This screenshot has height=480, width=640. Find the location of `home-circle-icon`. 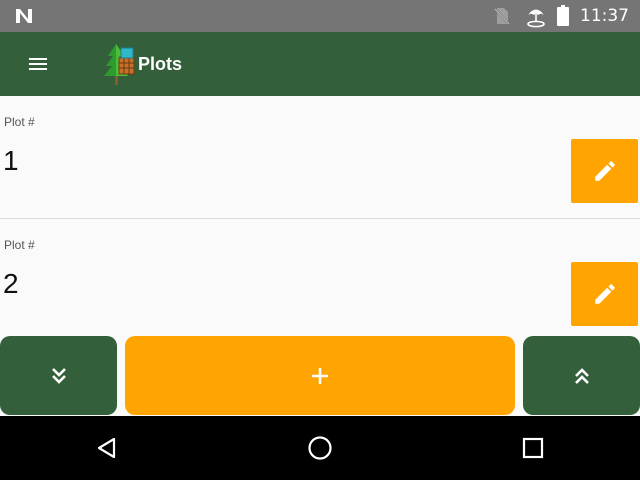

home-circle-icon is located at coordinates (320, 448).